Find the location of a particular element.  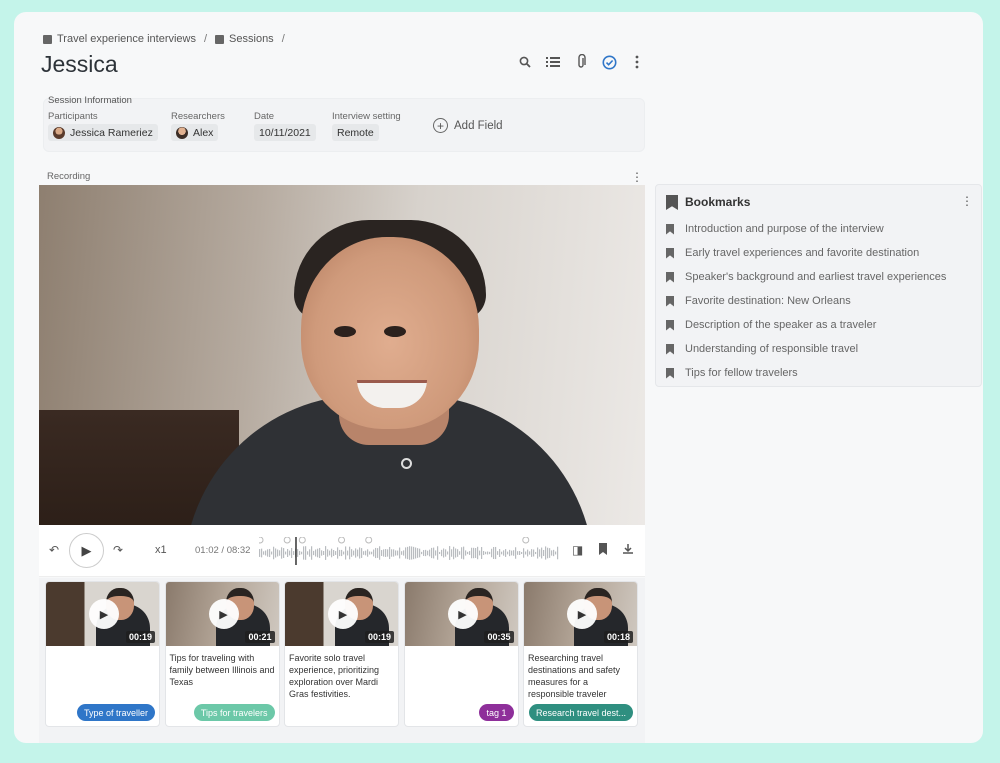

add-field-button: + Add Field is located at coordinates (468, 125).